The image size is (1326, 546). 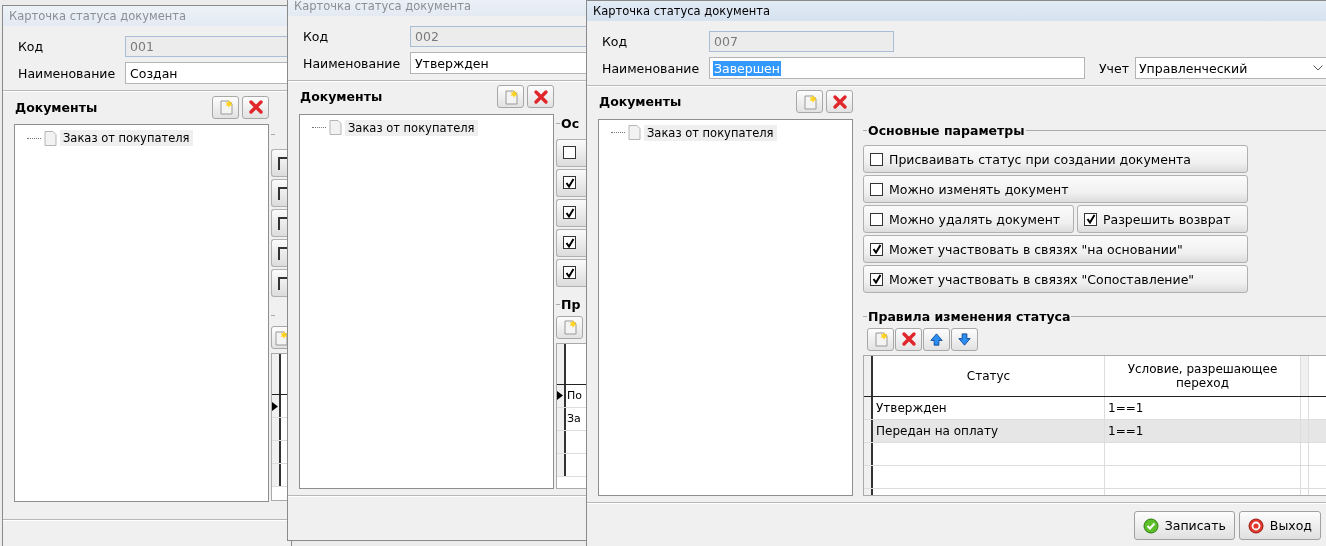 What do you see at coordinates (1202, 375) in the screenshot?
I see `column-header: Условие, разрешающее переход` at bounding box center [1202, 375].